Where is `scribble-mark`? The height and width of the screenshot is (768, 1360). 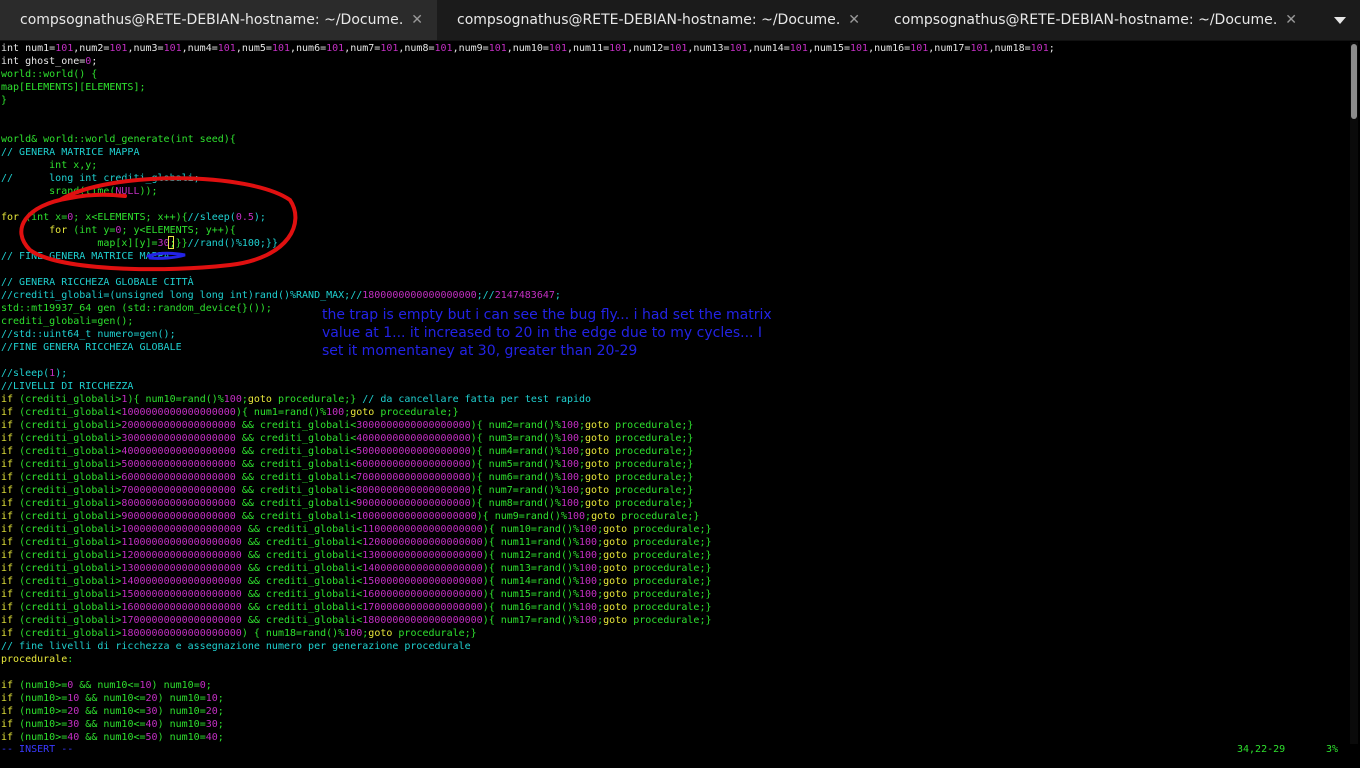 scribble-mark is located at coordinates (166, 255).